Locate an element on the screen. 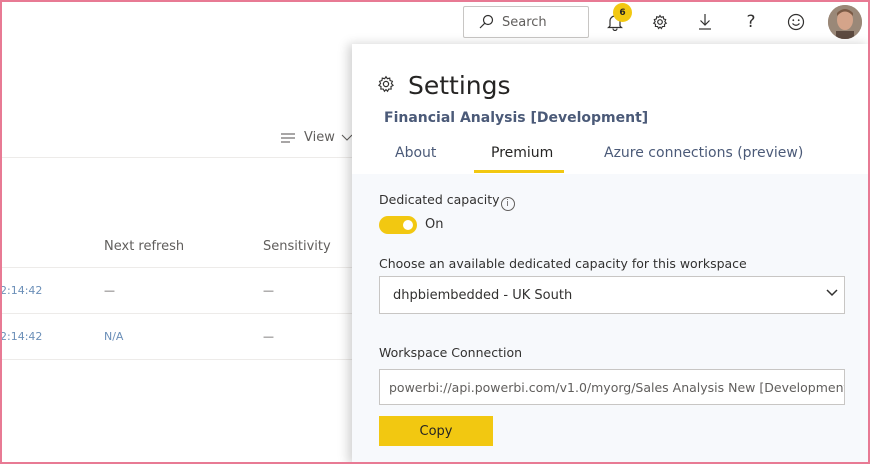  avatar is located at coordinates (845, 22).